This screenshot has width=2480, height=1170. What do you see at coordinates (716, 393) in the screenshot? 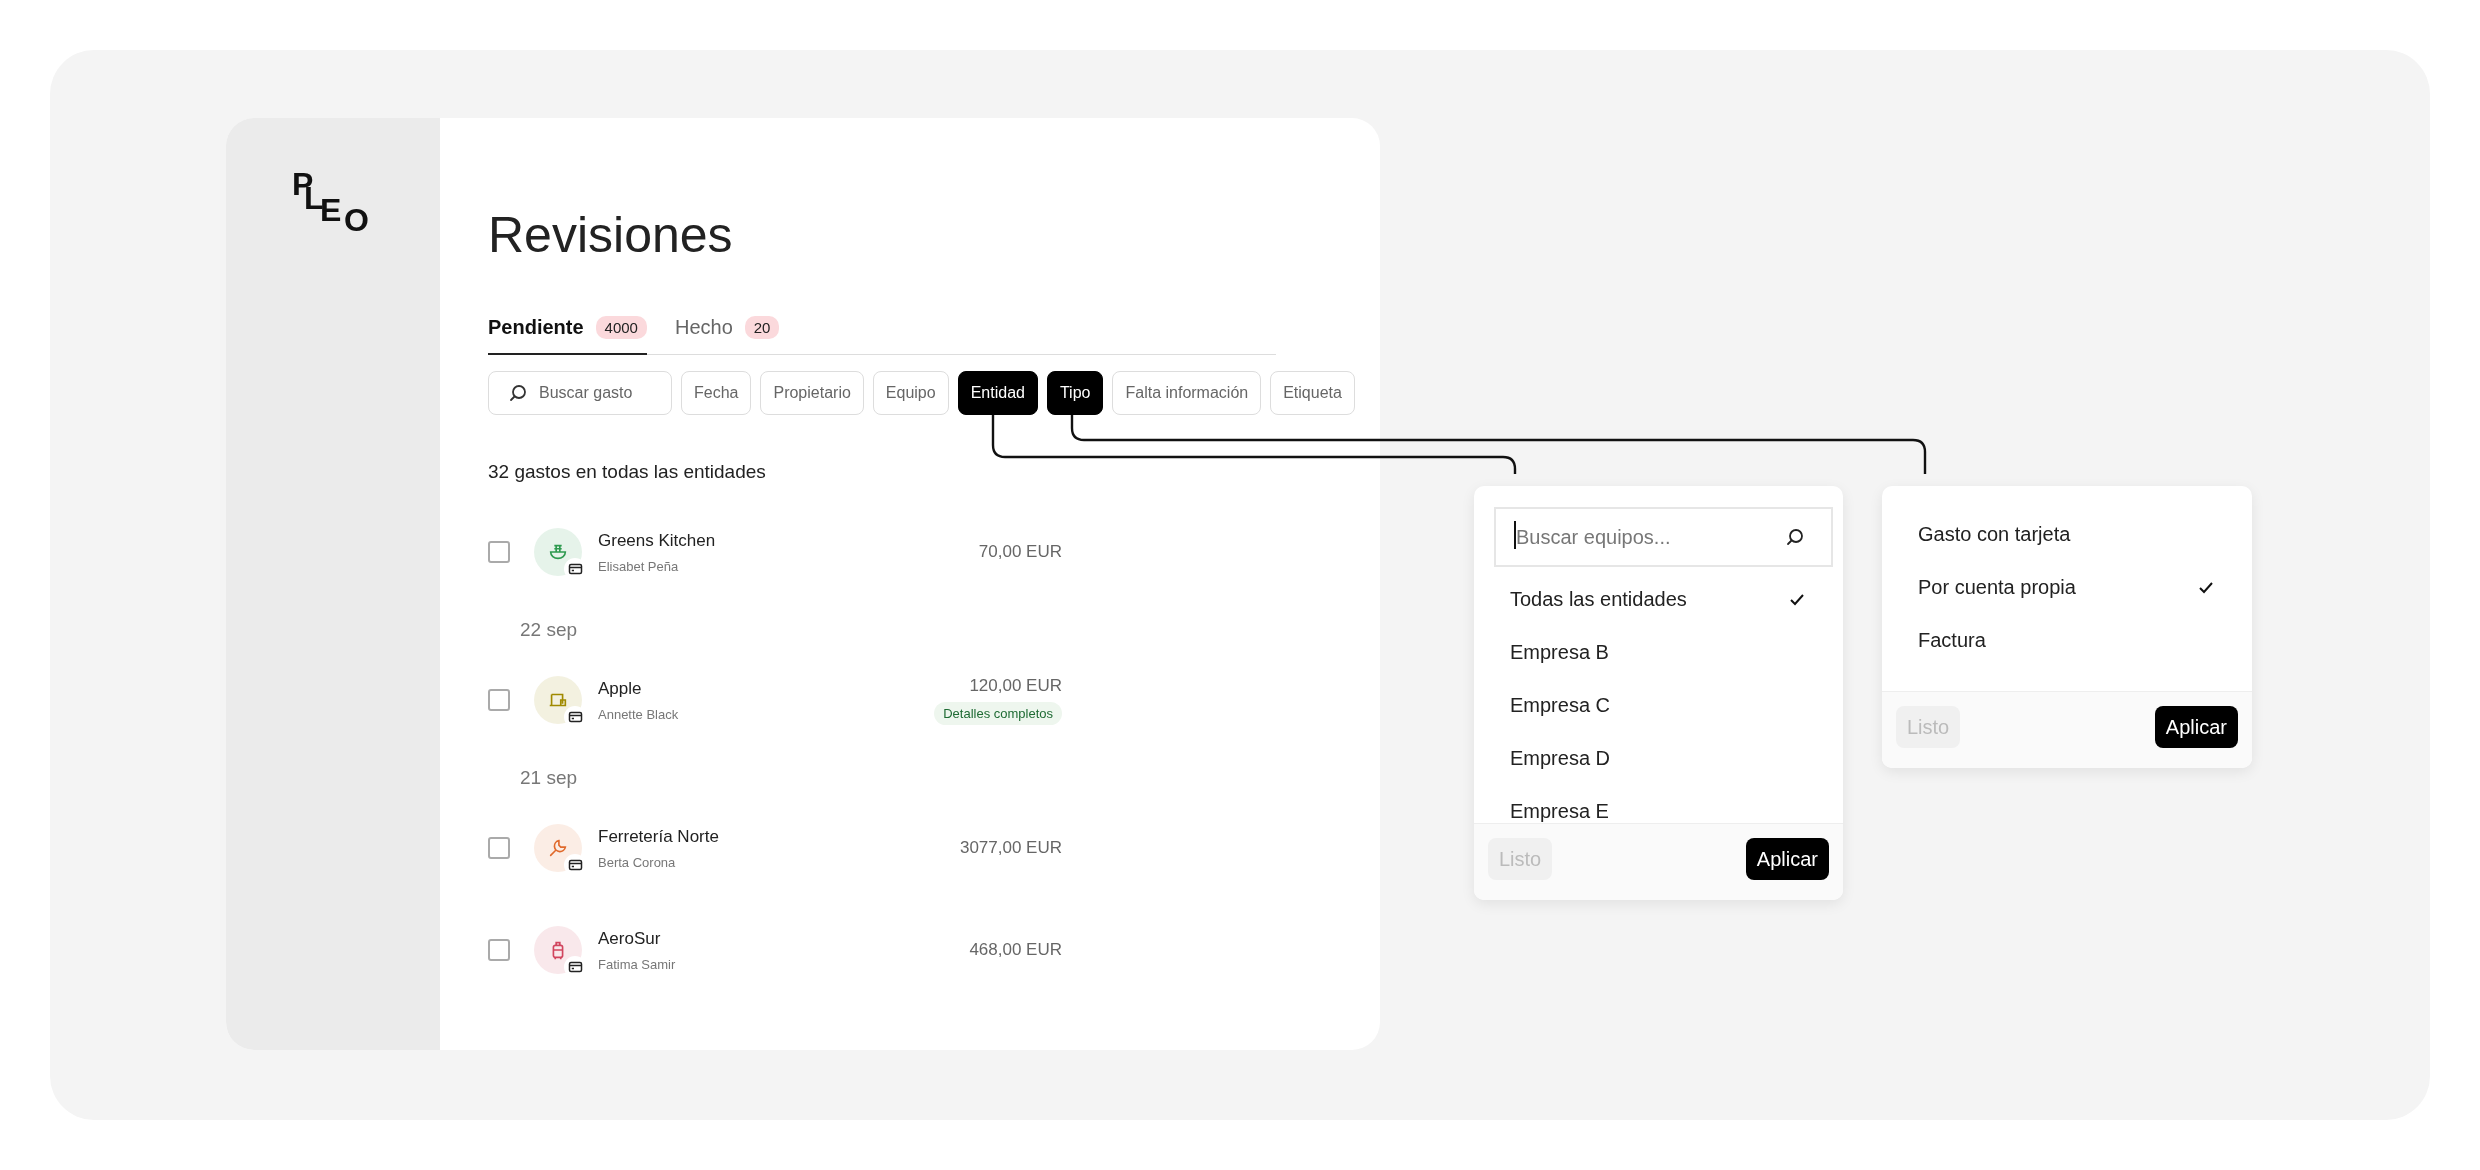
I see `filter-chip: Fecha` at bounding box center [716, 393].